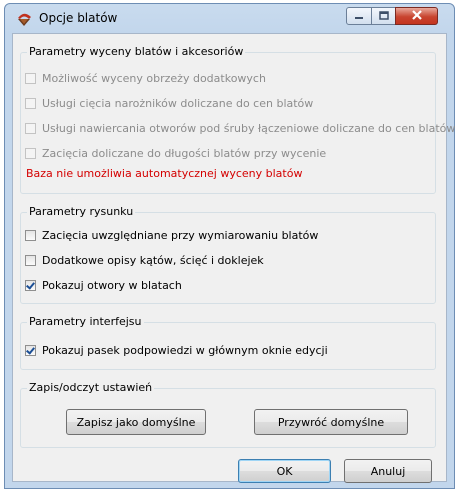 The image size is (459, 494). What do you see at coordinates (136, 422) in the screenshot?
I see `save-default-button: Zapisz jako domyślne` at bounding box center [136, 422].